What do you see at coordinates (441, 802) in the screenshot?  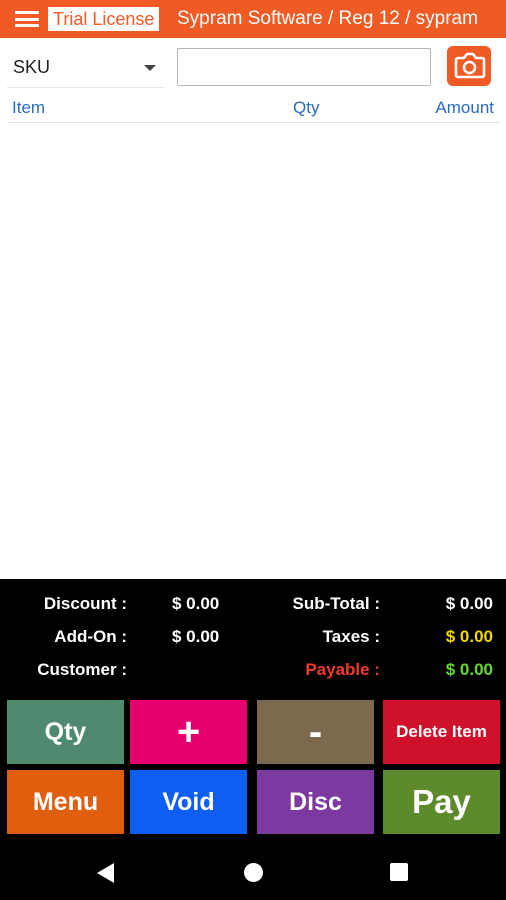 I see `pay-button: Pay` at bounding box center [441, 802].